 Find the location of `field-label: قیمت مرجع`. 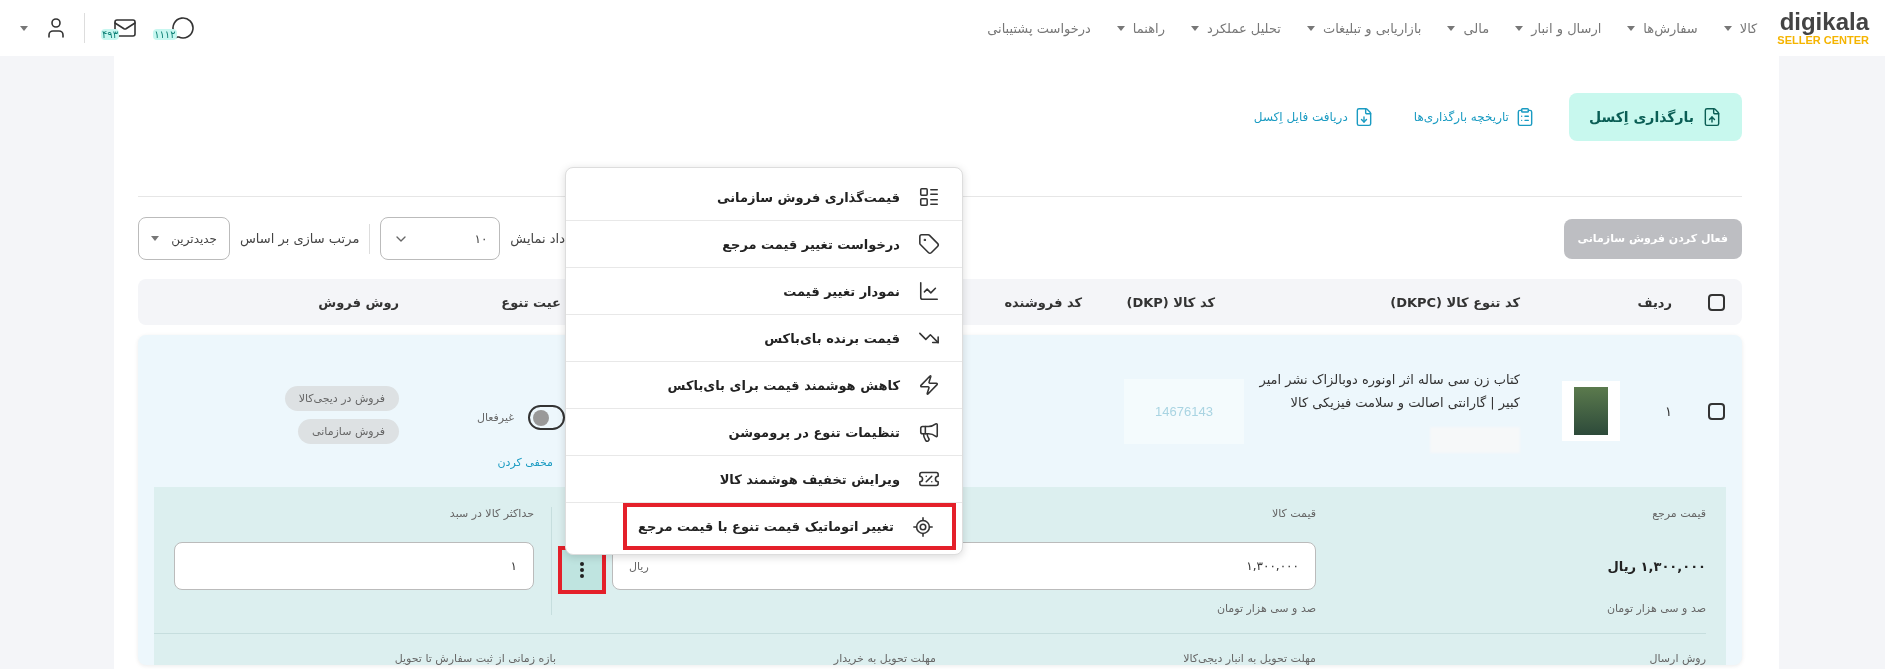

field-label: قیمت مرجع is located at coordinates (1678, 513).